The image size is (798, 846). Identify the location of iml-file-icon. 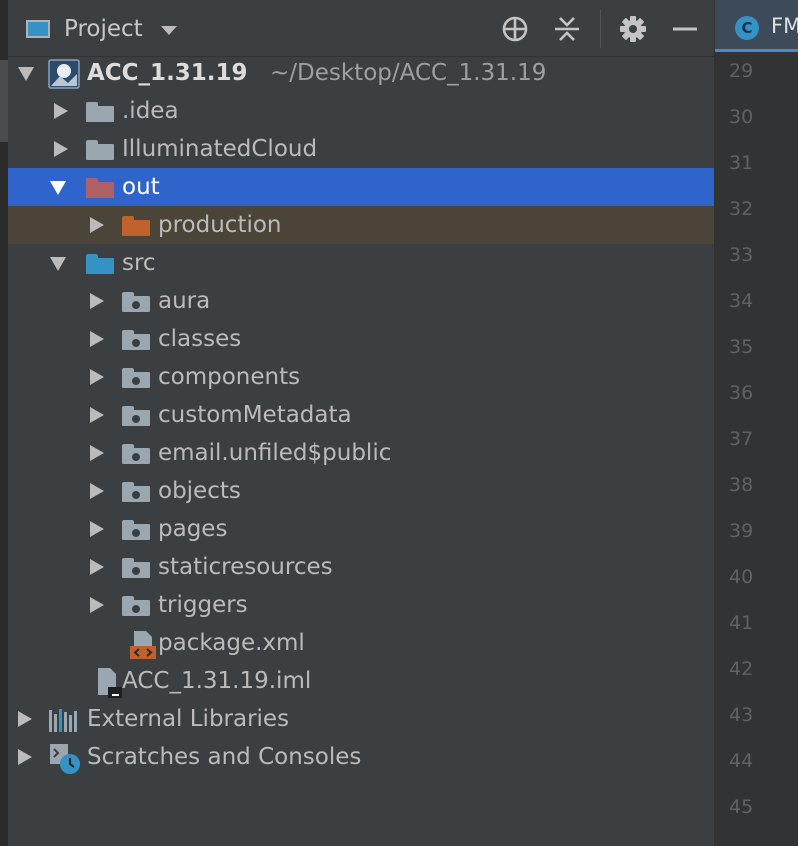
(110, 683).